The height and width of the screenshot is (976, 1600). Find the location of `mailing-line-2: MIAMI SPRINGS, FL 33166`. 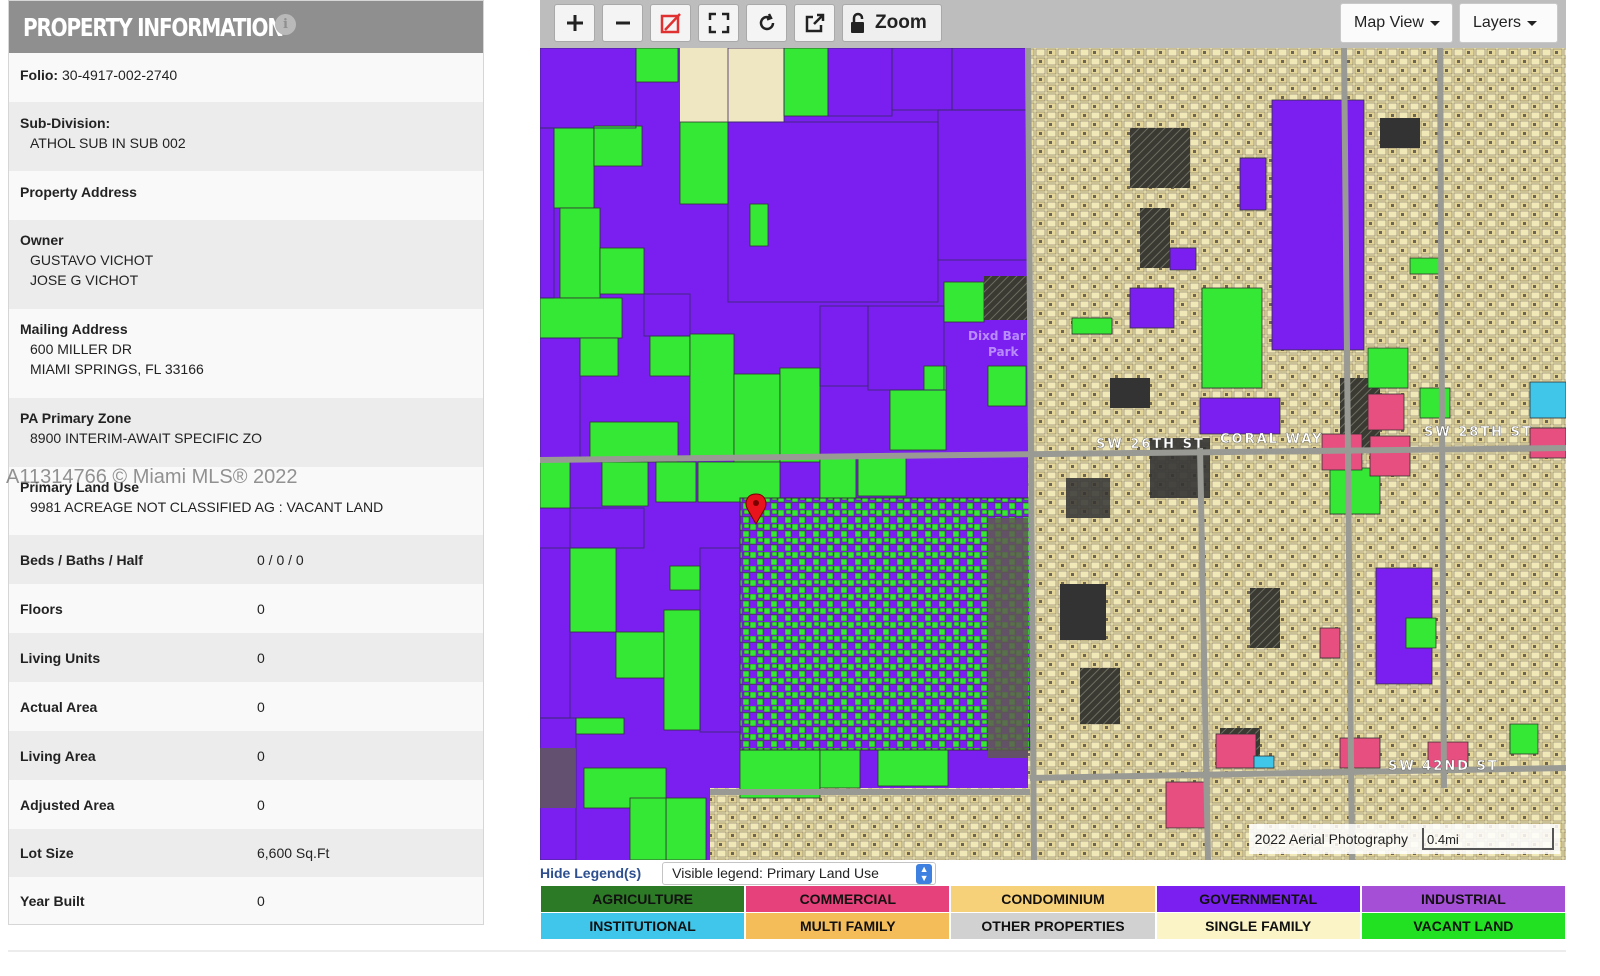

mailing-line-2: MIAMI SPRINGS, FL 33166 is located at coordinates (117, 369).